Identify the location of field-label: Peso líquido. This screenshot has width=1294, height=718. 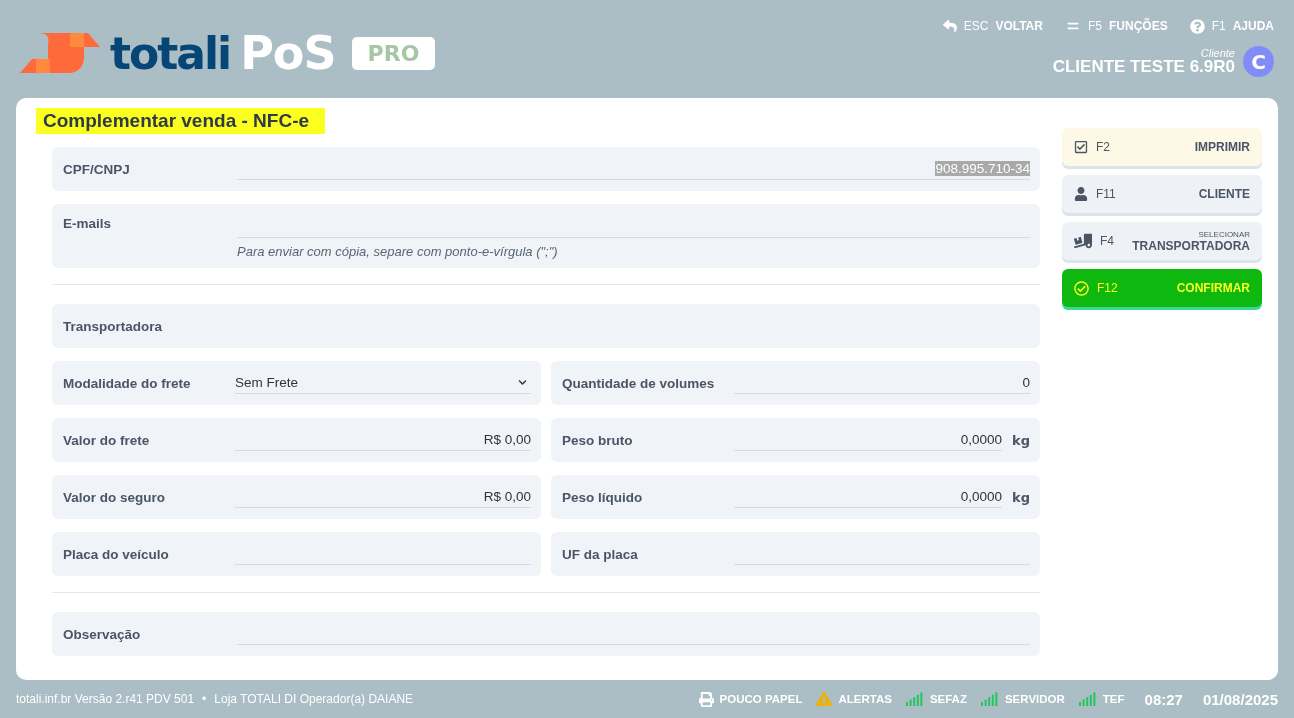
(603, 497).